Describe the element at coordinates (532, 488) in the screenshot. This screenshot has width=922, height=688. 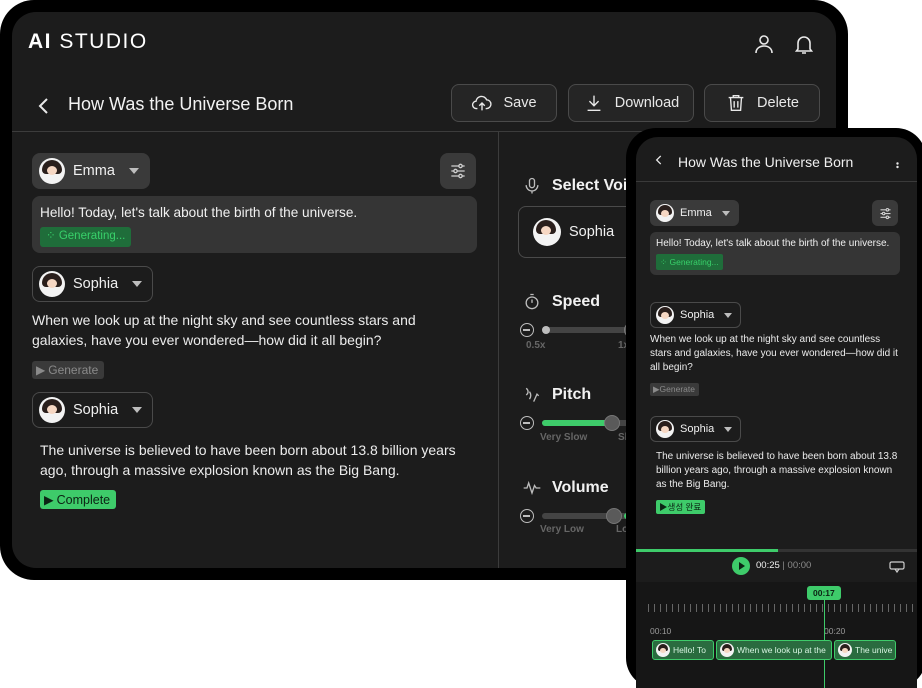
I see `waveform-icon` at that location.